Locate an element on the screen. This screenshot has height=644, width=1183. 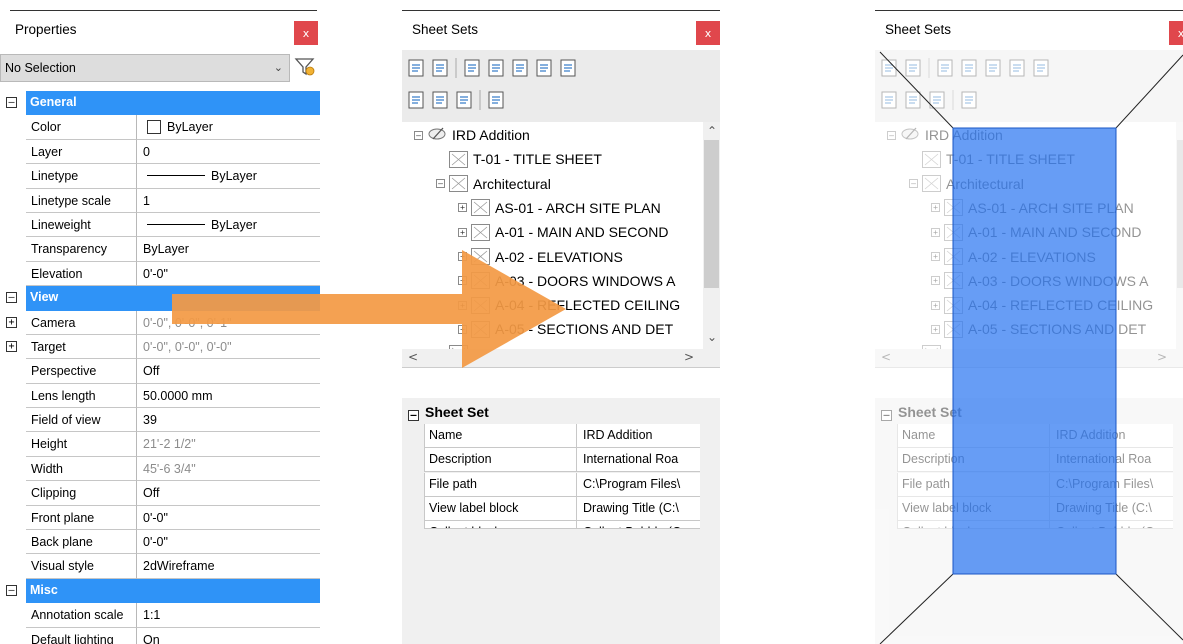
tree-item: – Architectural is located at coordinates (966, 184).